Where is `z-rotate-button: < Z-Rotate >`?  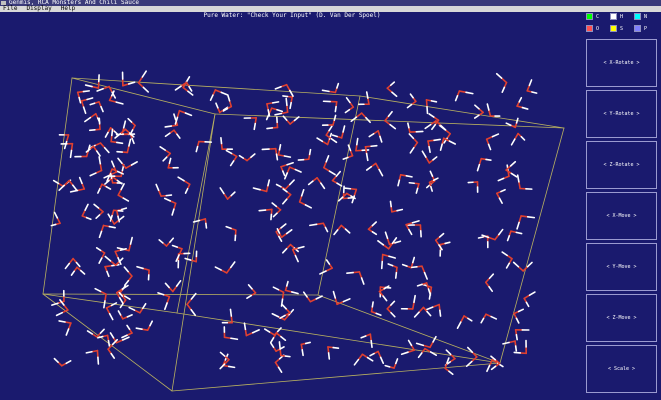
z-rotate-button: < Z-Rotate > is located at coordinates (621, 165).